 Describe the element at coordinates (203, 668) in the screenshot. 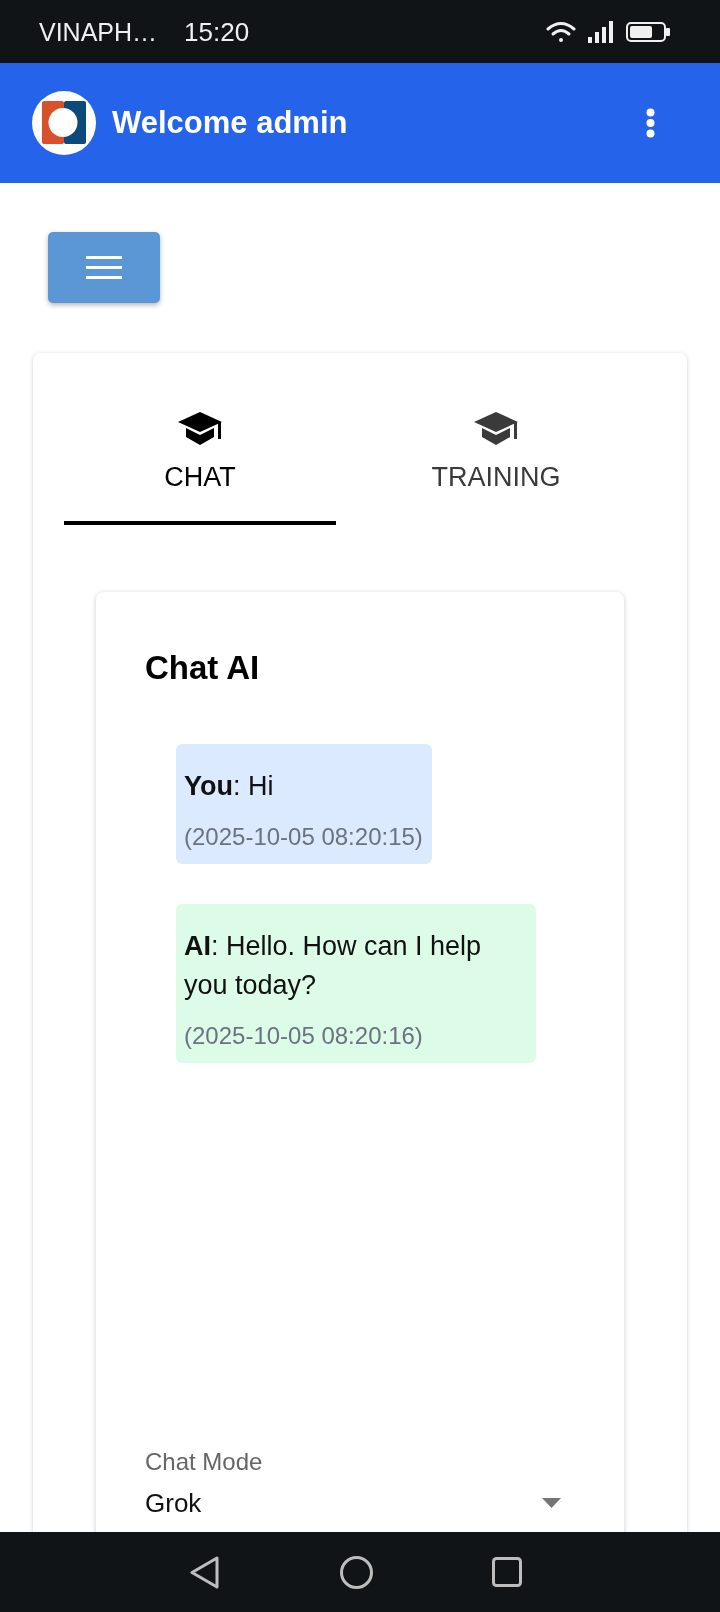

I see `chat-title: Chat AI` at that location.